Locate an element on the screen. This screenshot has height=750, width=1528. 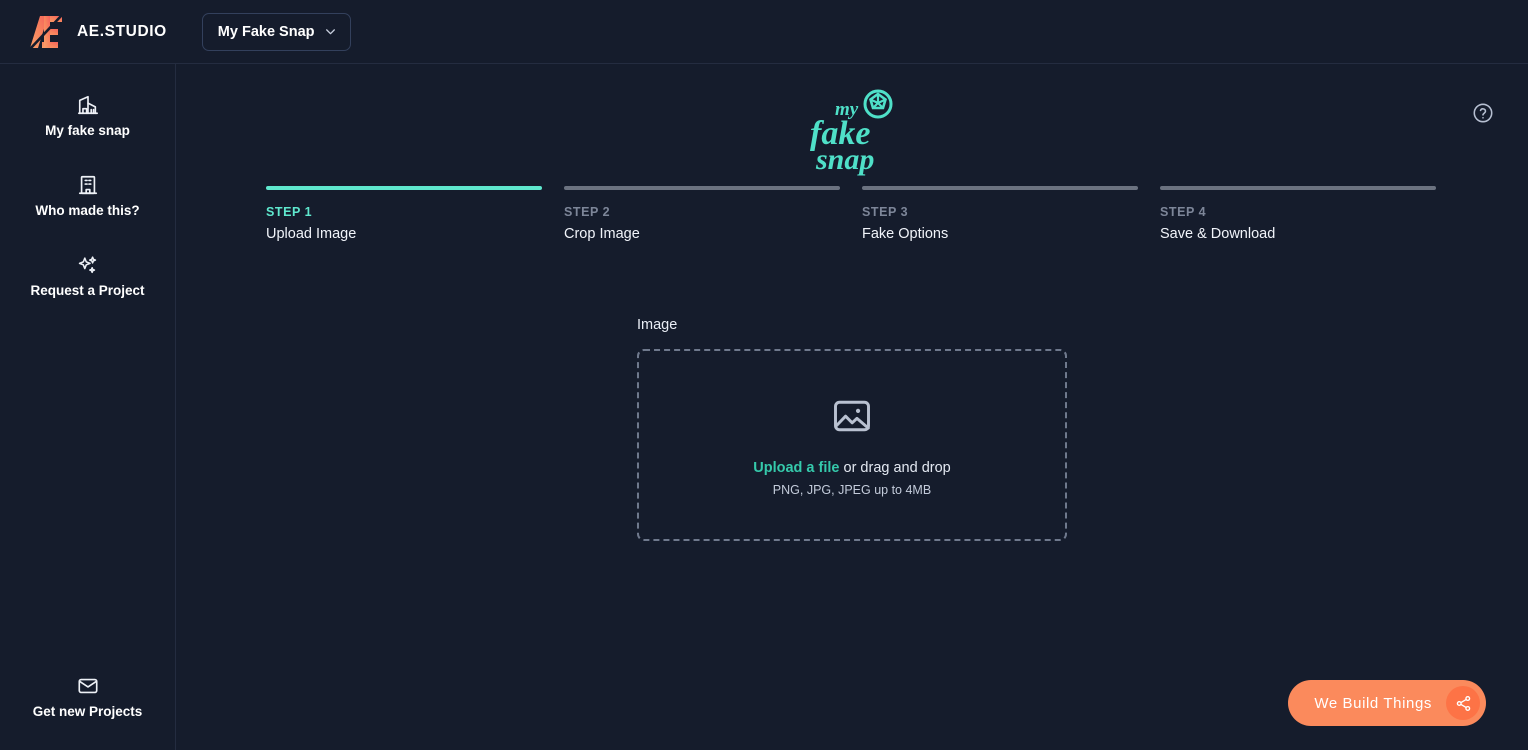
step-number: STEP 3 is located at coordinates (885, 212).